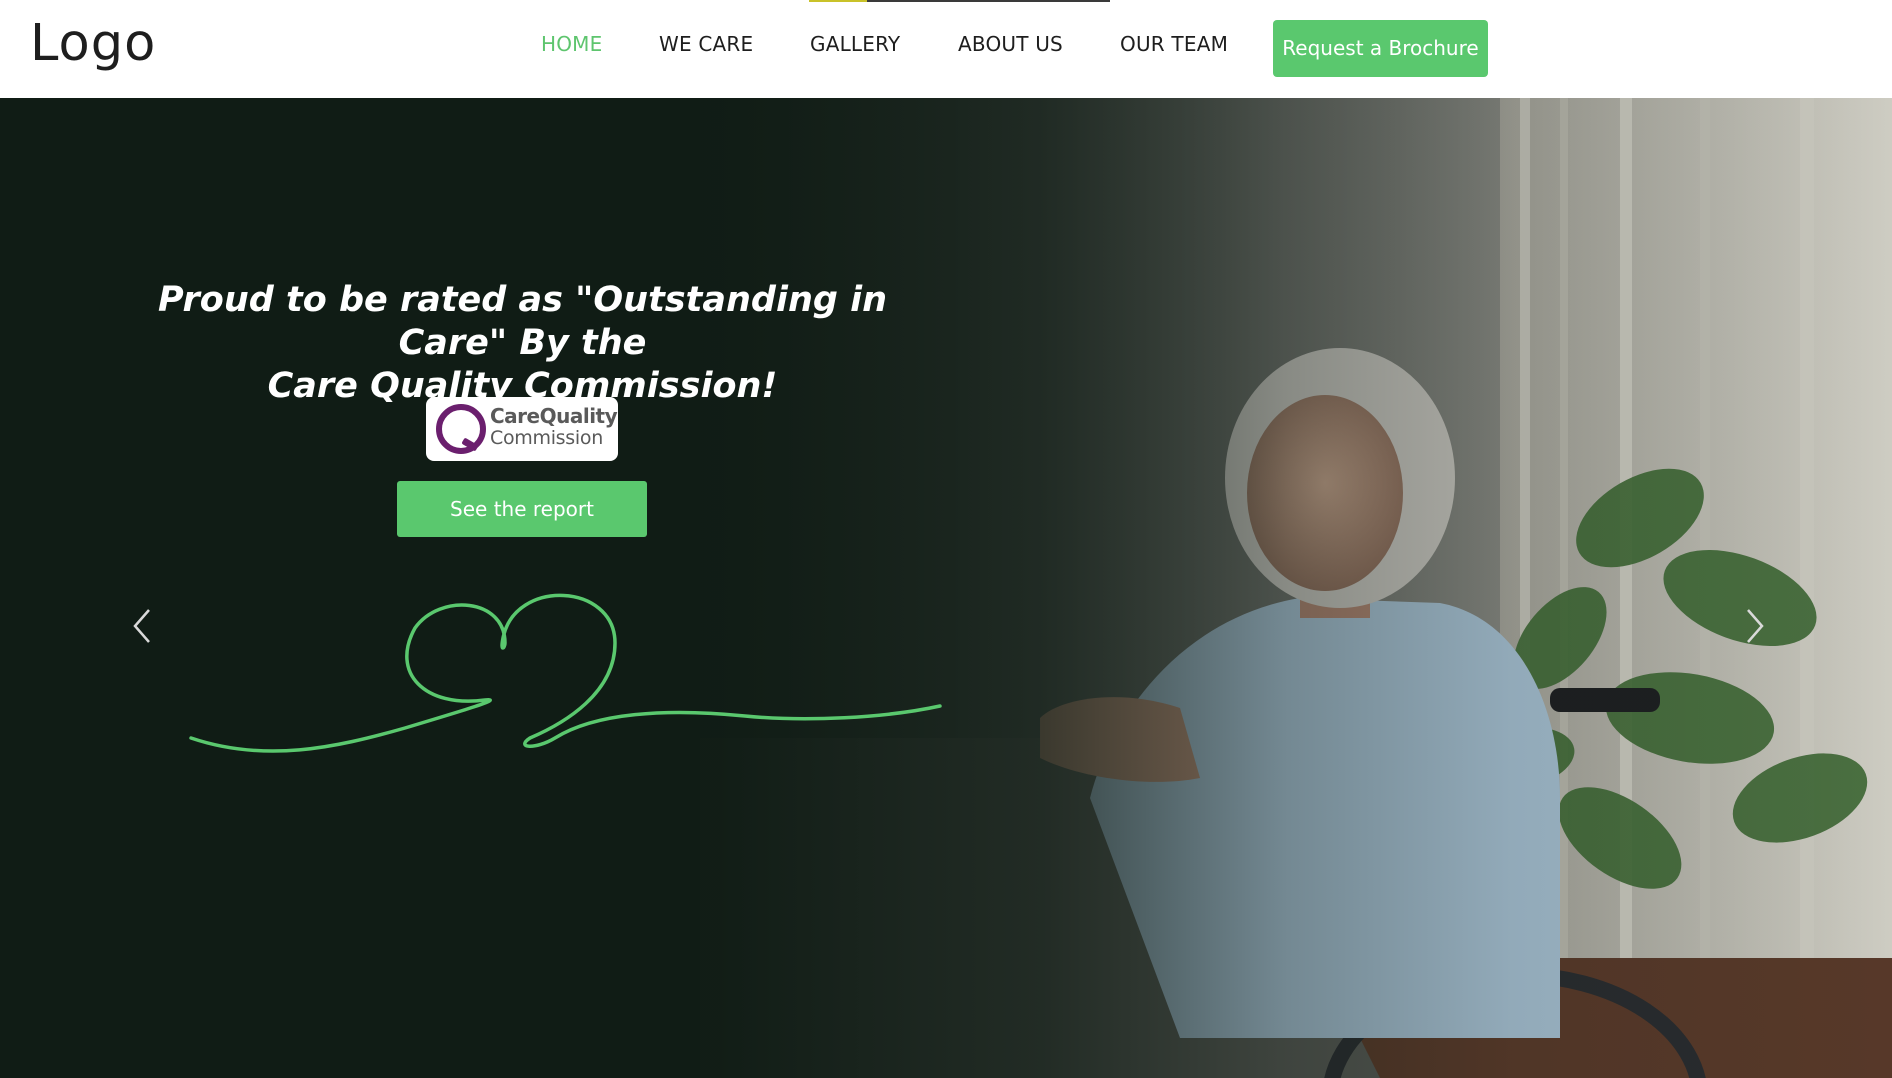 The image size is (1892, 1078). I want to click on cqc-logo: CareQuality Commission, so click(522, 429).